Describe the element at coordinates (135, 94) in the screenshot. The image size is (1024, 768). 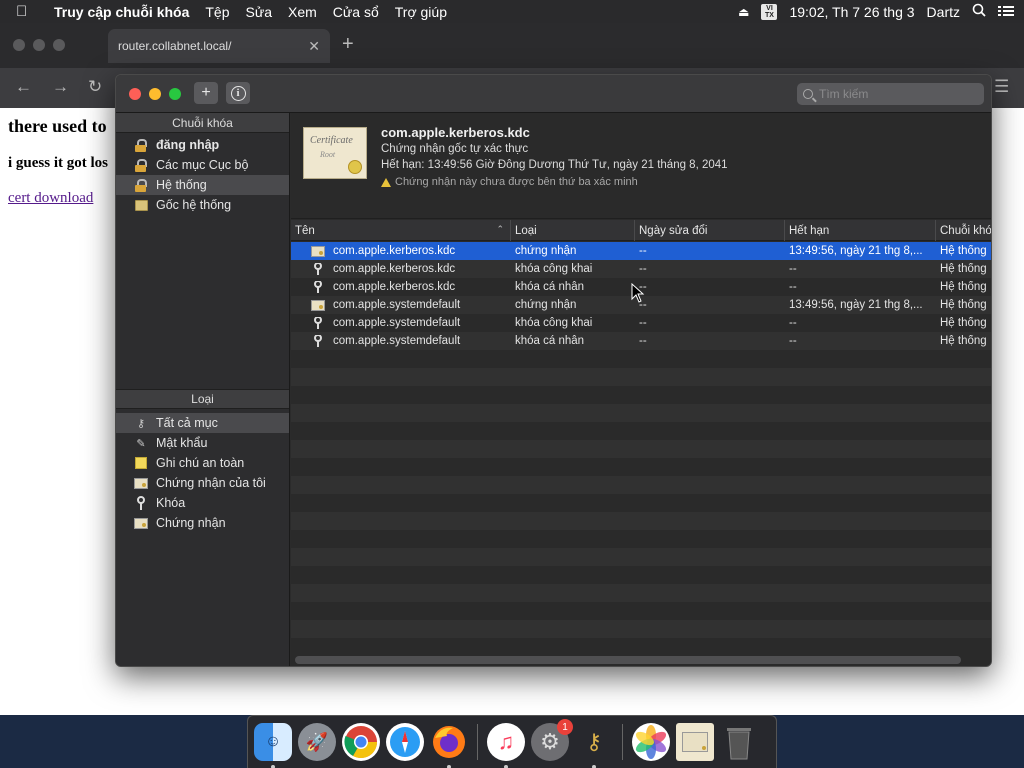
I see `close-button` at that location.